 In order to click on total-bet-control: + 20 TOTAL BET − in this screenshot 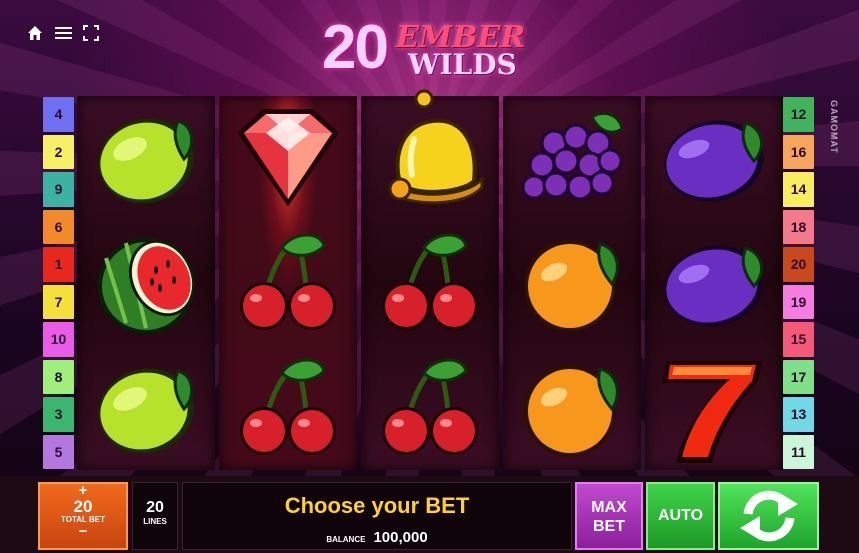, I will do `click(83, 516)`.